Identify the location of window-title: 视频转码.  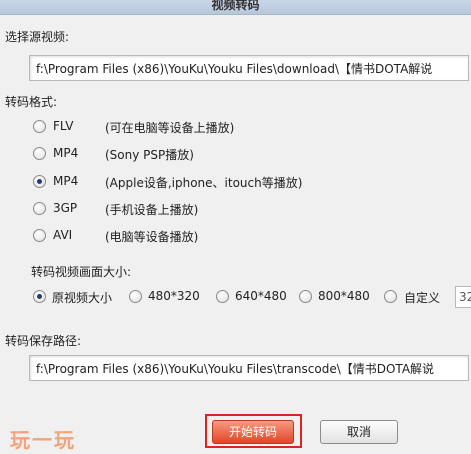
(235, 6).